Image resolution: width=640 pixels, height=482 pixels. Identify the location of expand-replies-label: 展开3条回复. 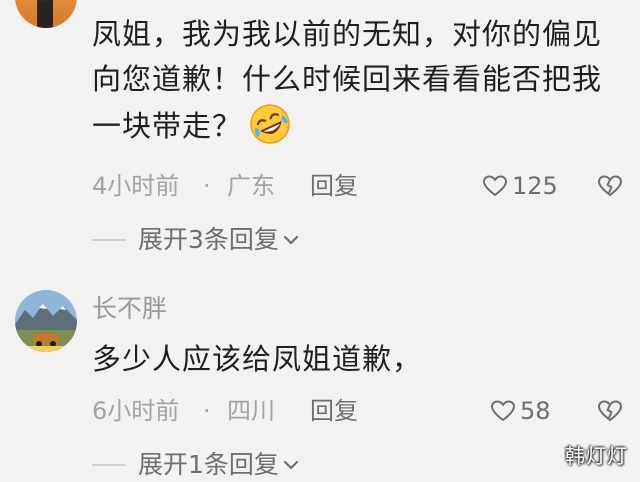
(208, 239).